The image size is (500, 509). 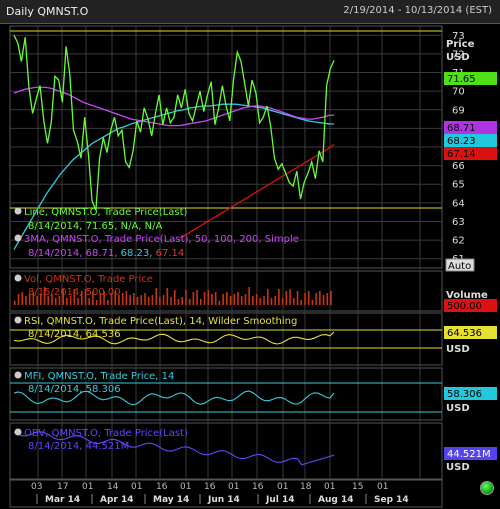 What do you see at coordinates (95, 226) in the screenshot?
I see `legend-price-values: 8/14/2014, 71.65, N/A, N/A` at bounding box center [95, 226].